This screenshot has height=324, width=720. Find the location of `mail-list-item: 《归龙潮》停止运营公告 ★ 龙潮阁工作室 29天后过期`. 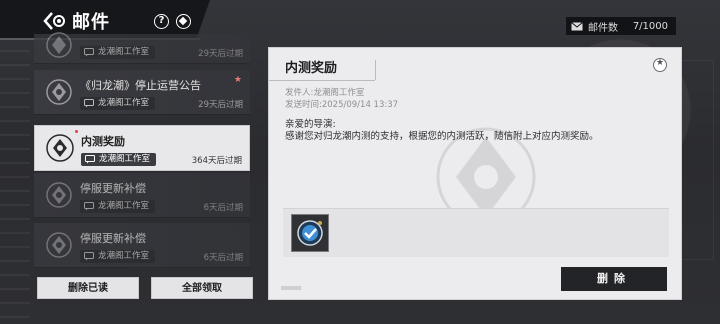

mail-list-item: 《归龙潮》停止运营公告 ★ 龙潮阁工作室 29天后过期 is located at coordinates (142, 92).